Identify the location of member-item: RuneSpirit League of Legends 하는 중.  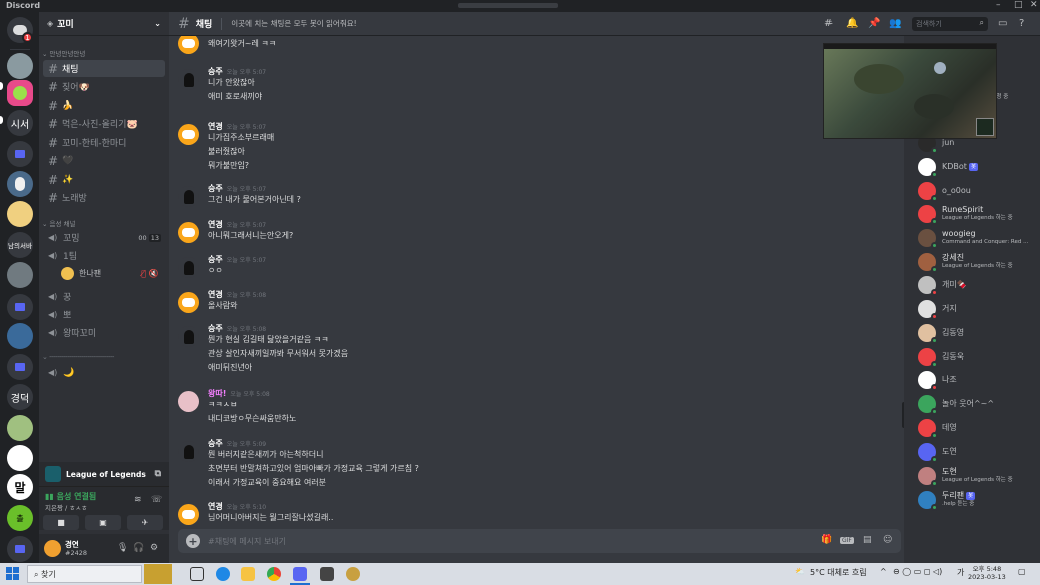
(965, 215).